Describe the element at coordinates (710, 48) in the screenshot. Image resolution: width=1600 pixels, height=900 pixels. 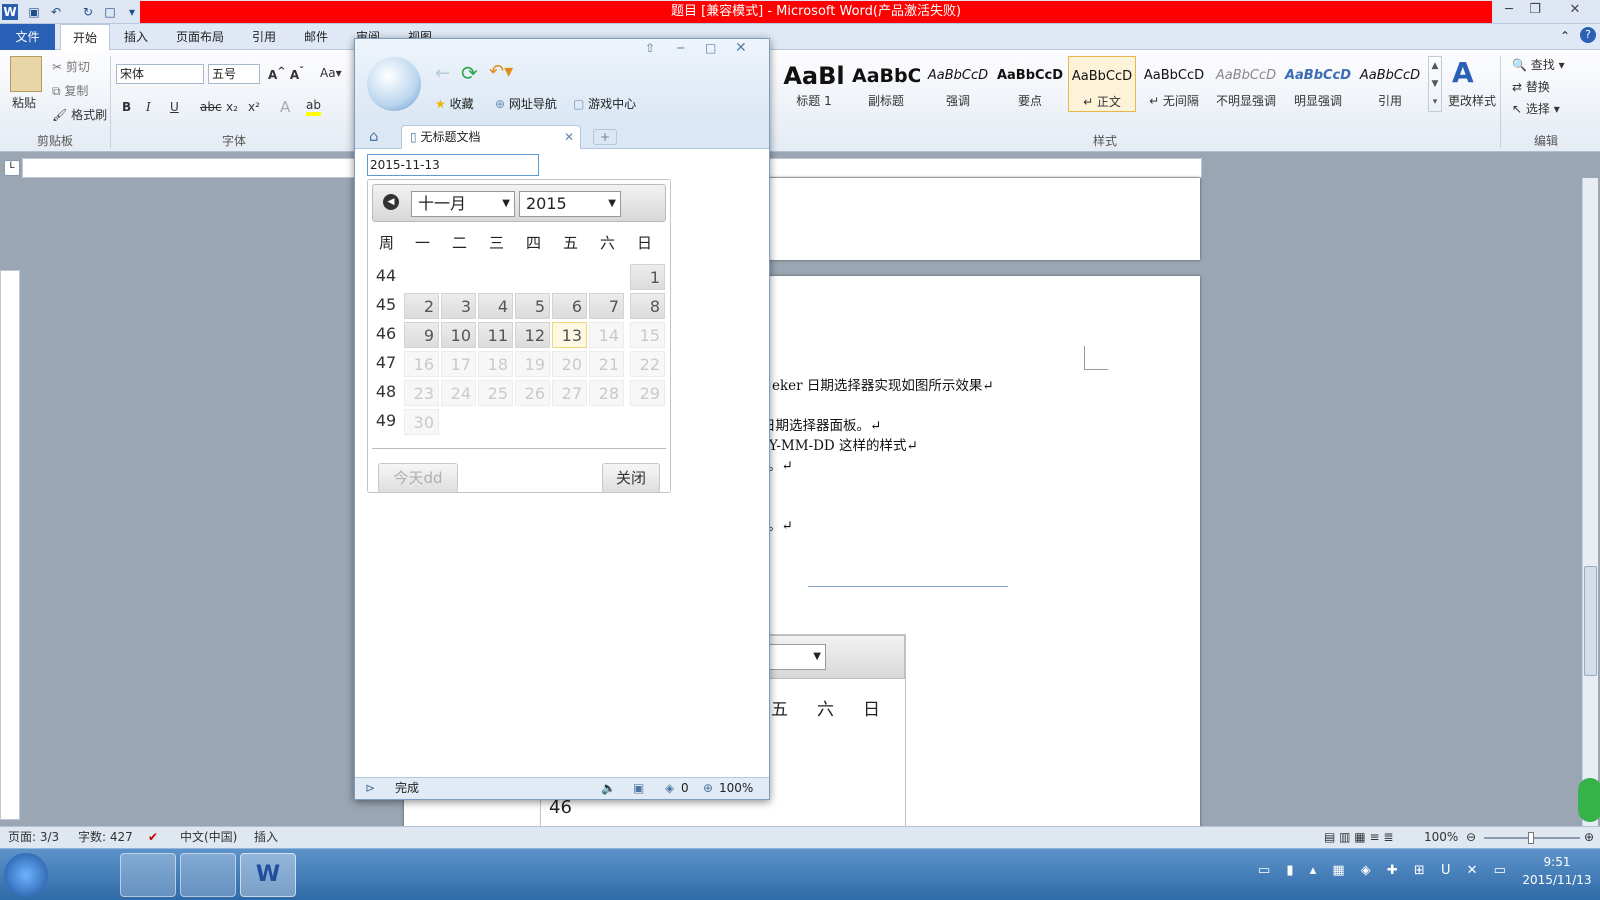
I see `browser-maximize-icon: □` at that location.